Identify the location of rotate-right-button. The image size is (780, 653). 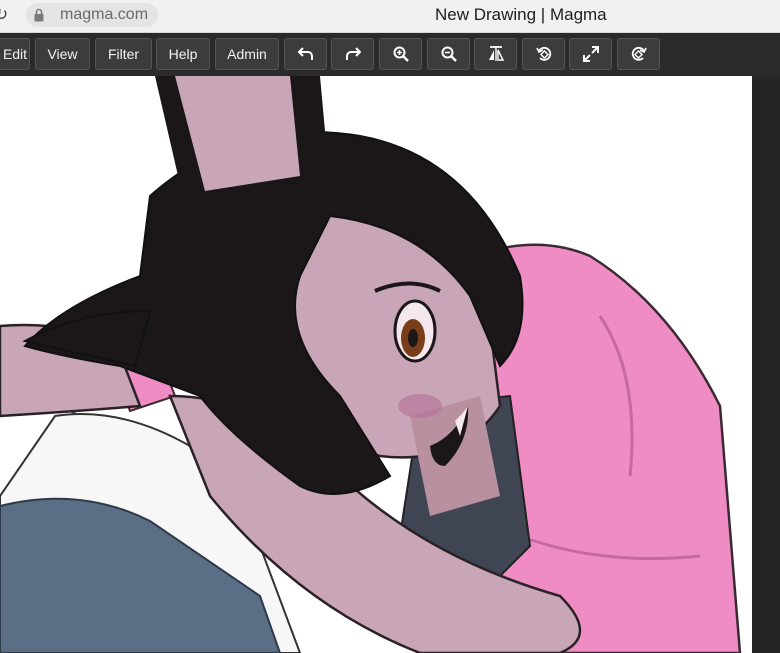
(638, 54).